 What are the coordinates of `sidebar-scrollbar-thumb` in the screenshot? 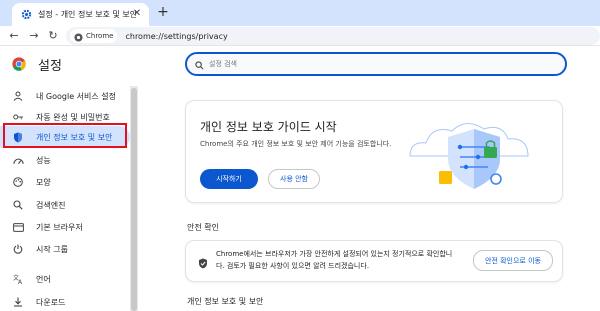 It's located at (134, 199).